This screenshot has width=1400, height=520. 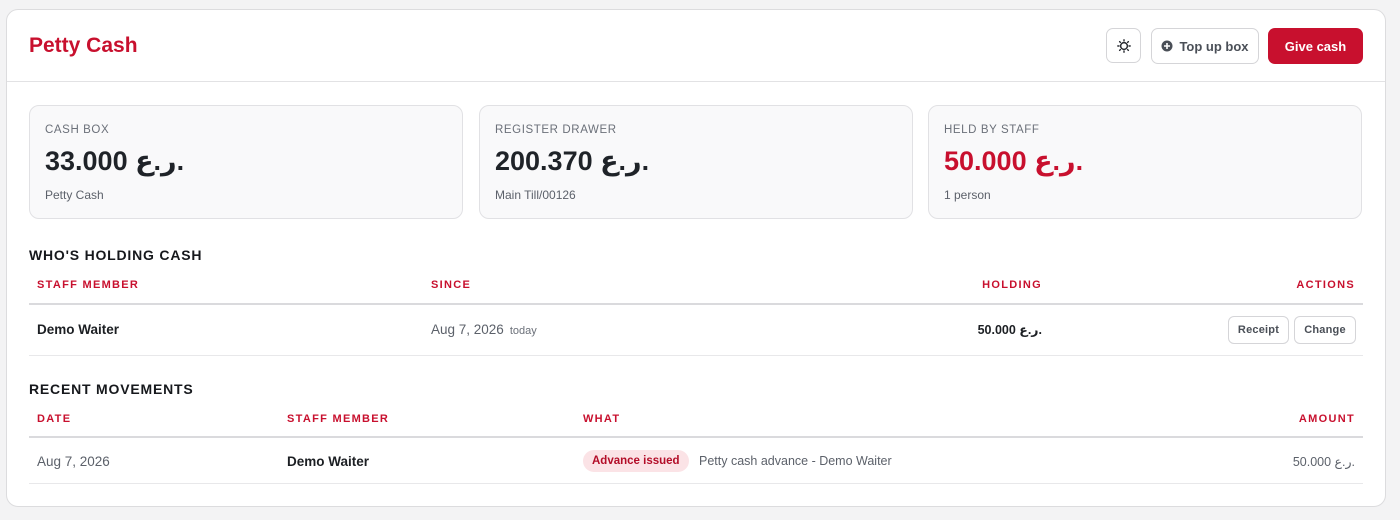 What do you see at coordinates (1325, 330) in the screenshot?
I see `change-button: Change` at bounding box center [1325, 330].